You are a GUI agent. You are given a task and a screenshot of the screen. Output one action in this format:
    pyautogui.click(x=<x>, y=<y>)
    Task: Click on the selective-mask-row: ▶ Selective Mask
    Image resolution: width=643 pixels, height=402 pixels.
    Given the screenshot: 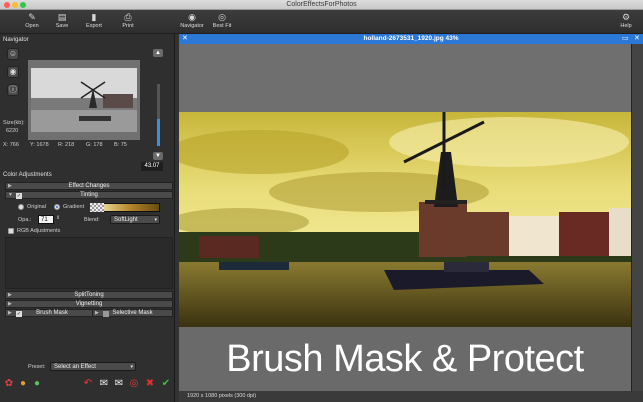 What is the action you would take?
    pyautogui.click(x=132, y=313)
    